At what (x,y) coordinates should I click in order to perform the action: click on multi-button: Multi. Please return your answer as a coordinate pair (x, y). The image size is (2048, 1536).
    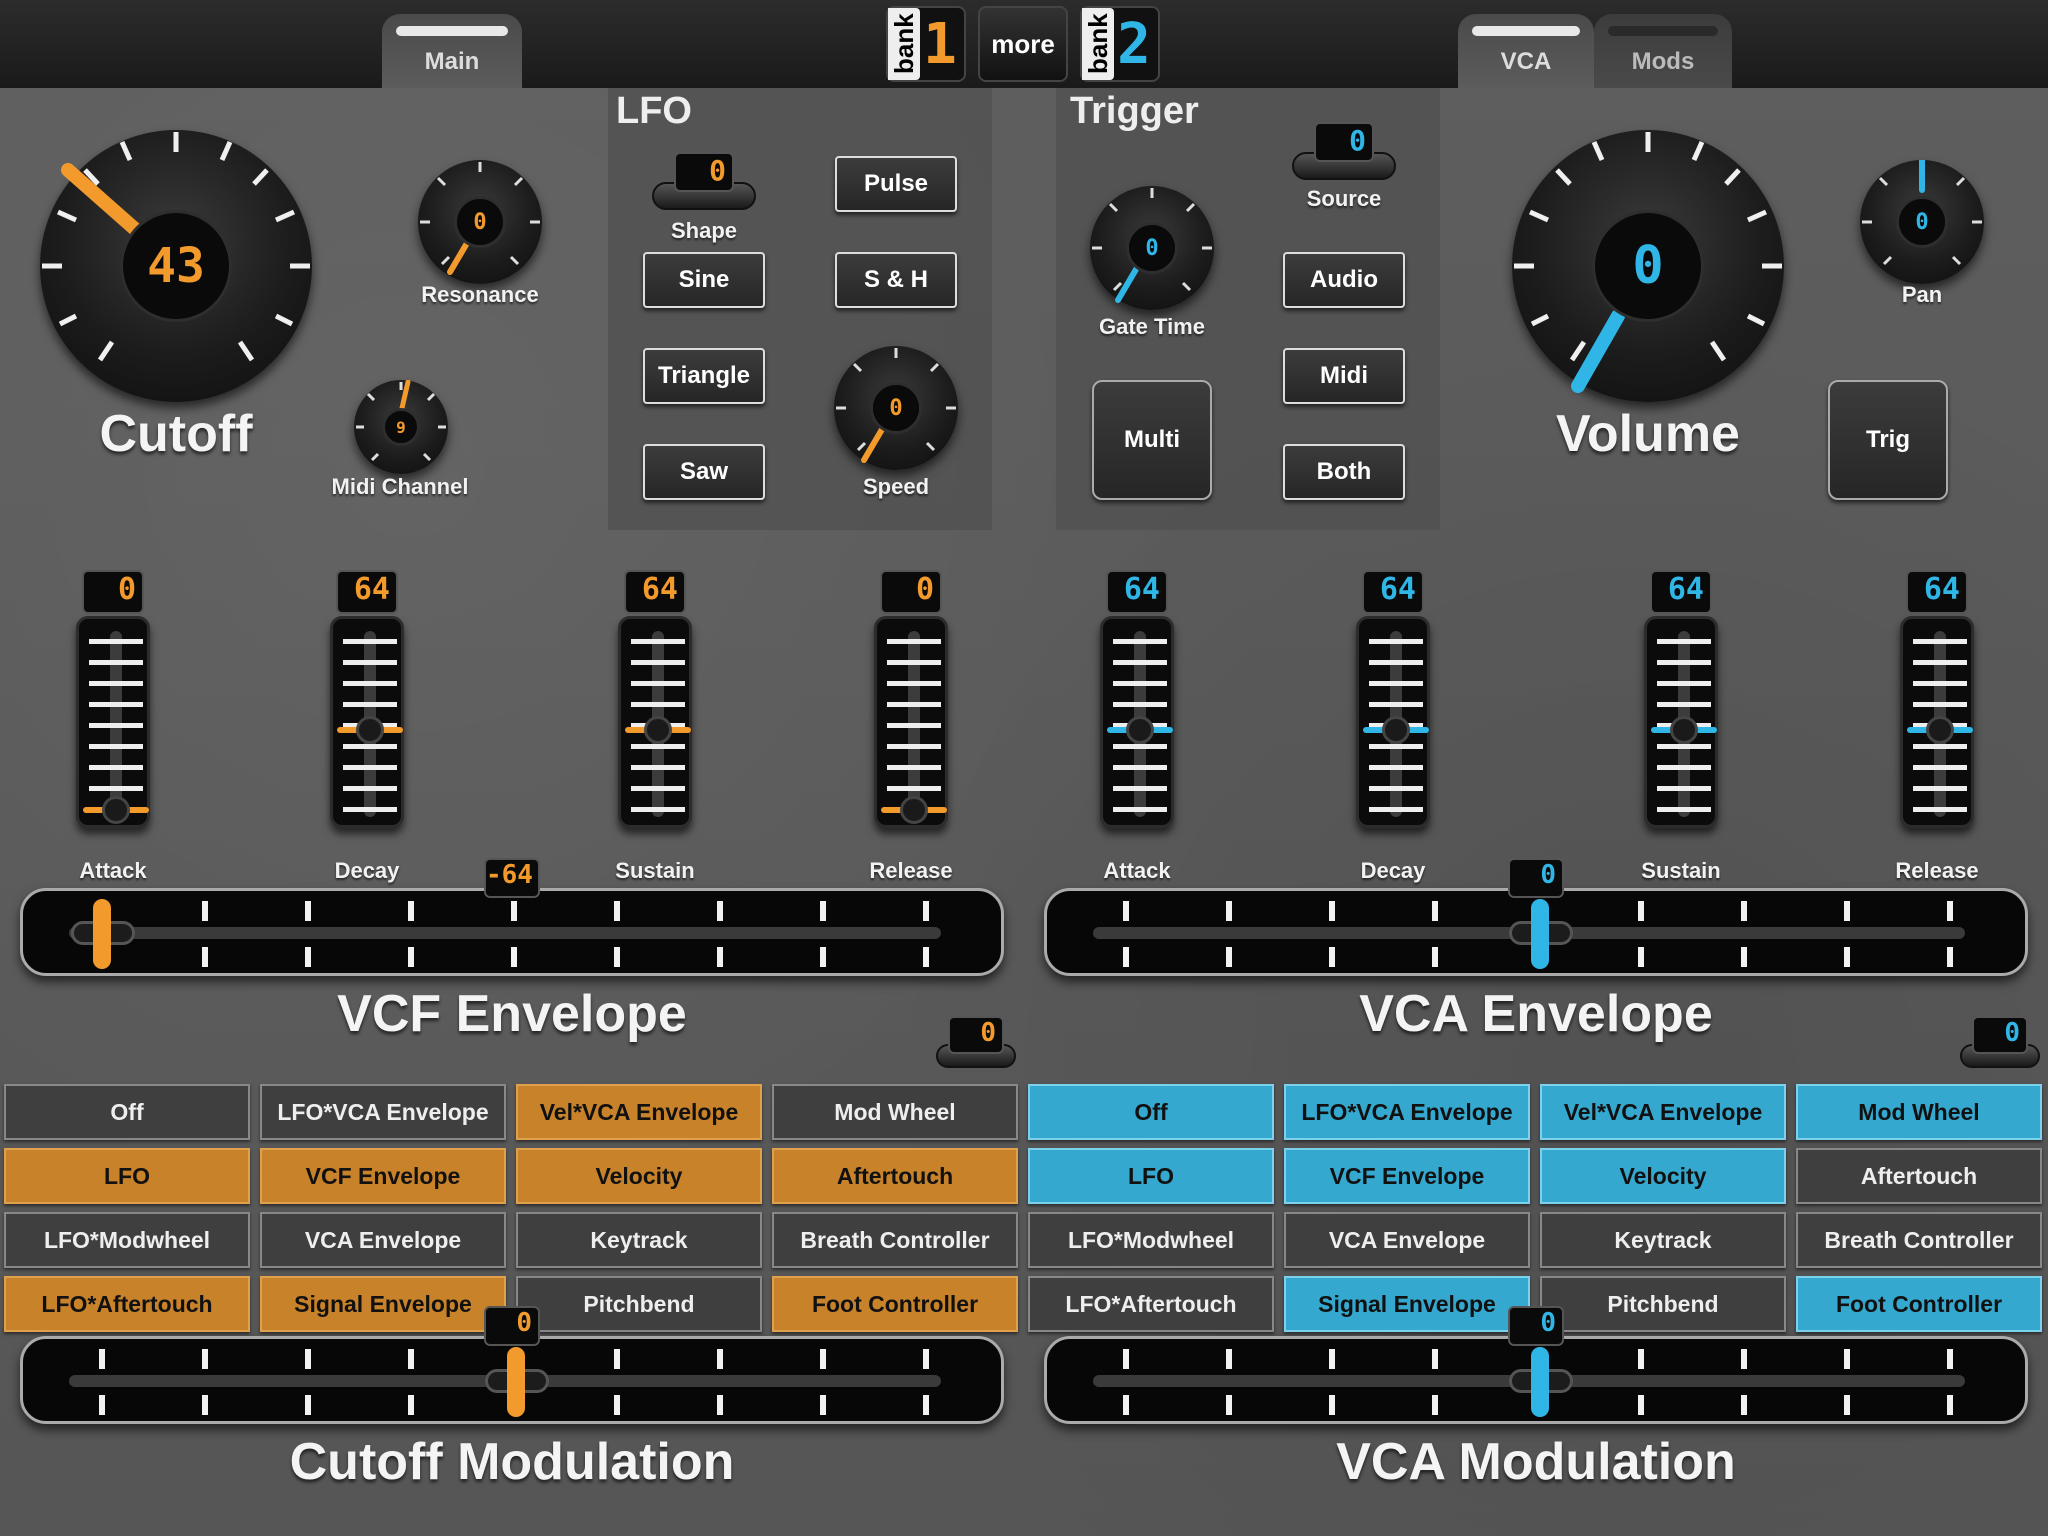
    Looking at the image, I should click on (1152, 440).